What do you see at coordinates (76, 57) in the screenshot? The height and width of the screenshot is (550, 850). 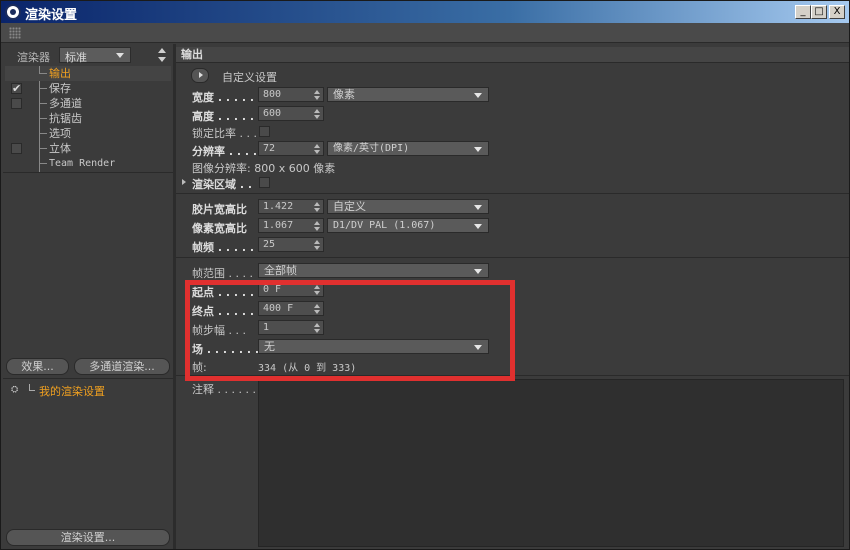 I see `renderer-select-value: 标准` at bounding box center [76, 57].